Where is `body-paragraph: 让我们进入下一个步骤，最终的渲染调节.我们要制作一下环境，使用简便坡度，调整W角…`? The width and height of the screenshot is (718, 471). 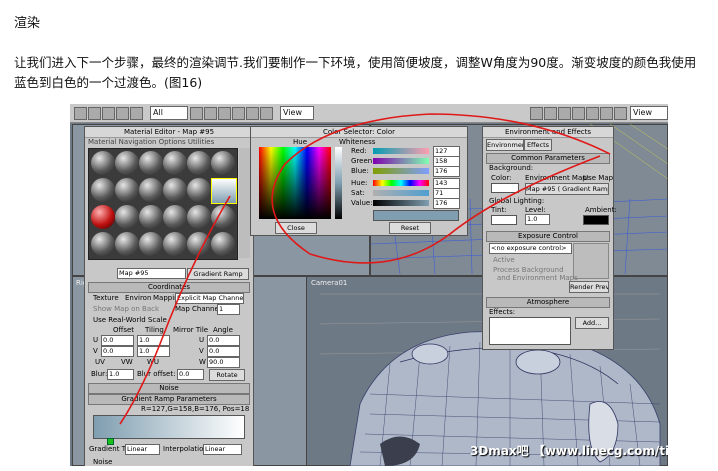 body-paragraph: 让我们进入下一个步骤，最终的渲染调节.我们要制作一下环境，使用简便坡度，调整W角… is located at coordinates (355, 72).